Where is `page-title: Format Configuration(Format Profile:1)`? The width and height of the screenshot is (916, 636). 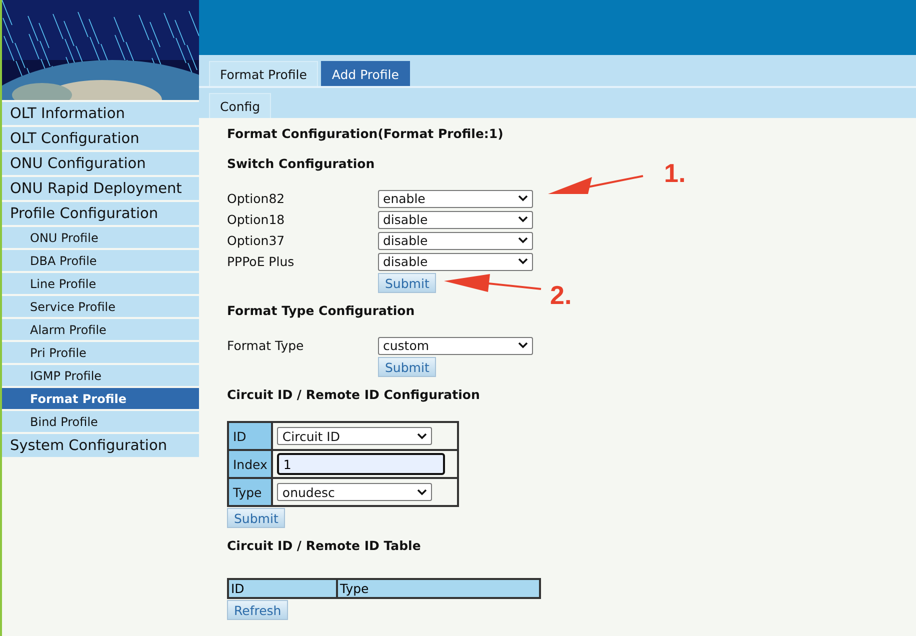 page-title: Format Configuration(Format Profile:1) is located at coordinates (365, 134).